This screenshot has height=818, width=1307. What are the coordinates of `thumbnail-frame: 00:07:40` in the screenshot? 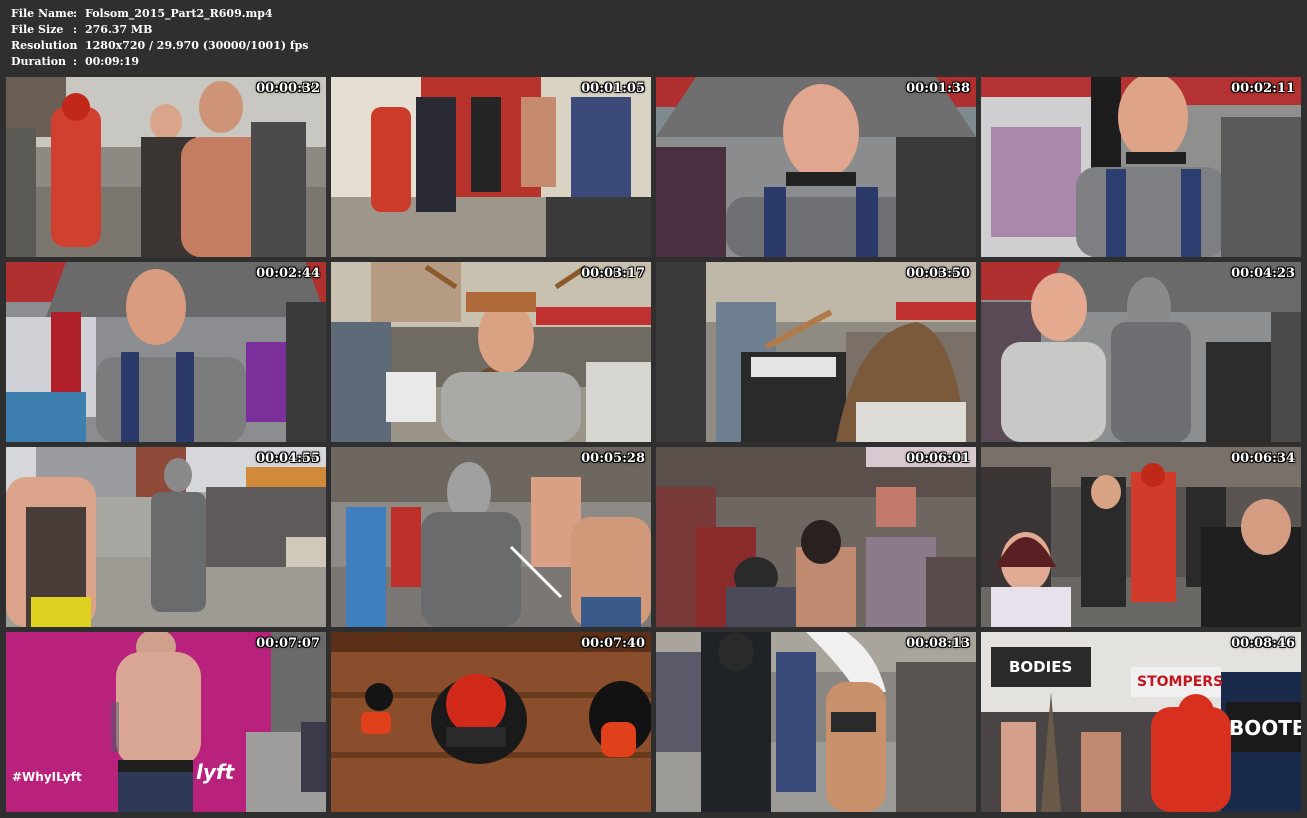 It's located at (491, 722).